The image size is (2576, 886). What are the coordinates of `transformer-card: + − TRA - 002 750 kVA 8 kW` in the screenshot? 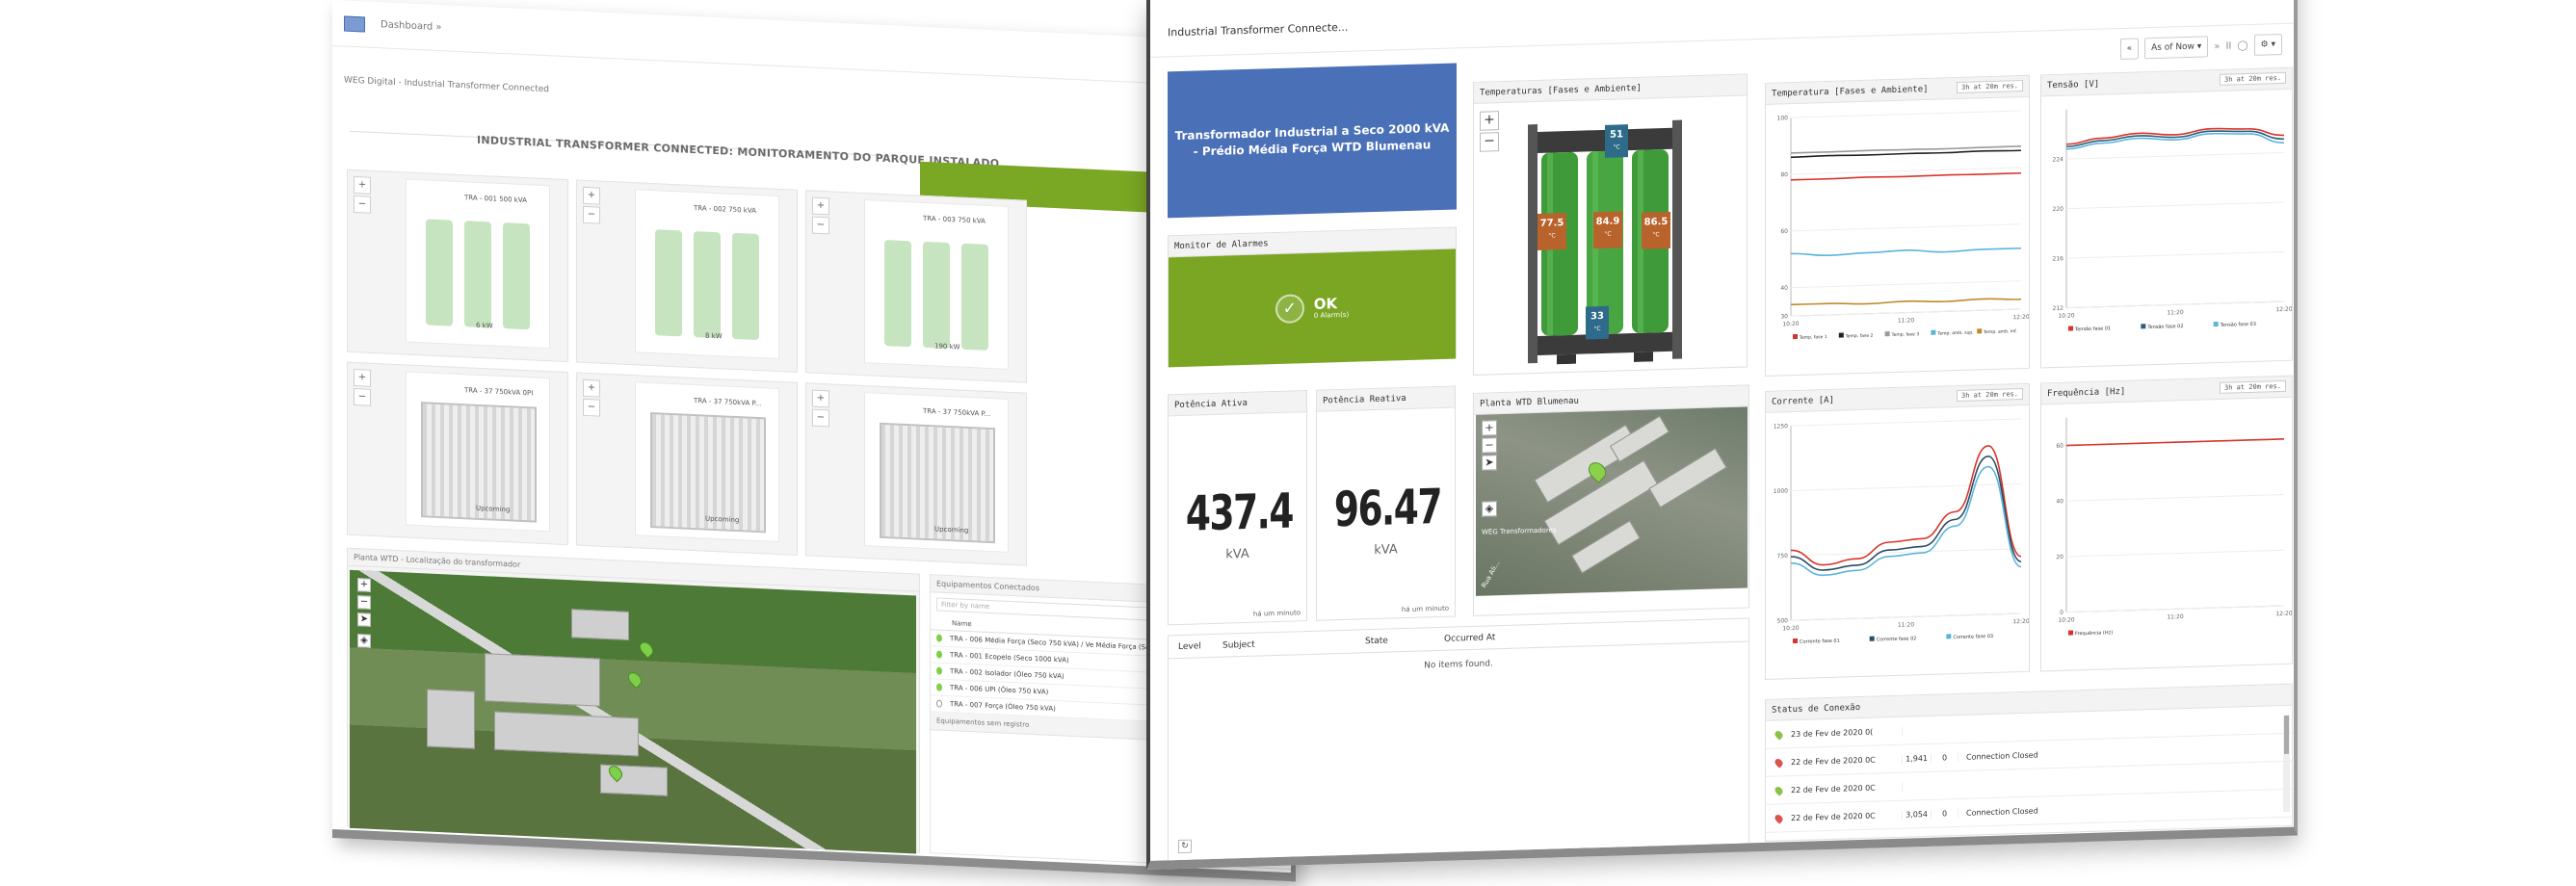 It's located at (687, 275).